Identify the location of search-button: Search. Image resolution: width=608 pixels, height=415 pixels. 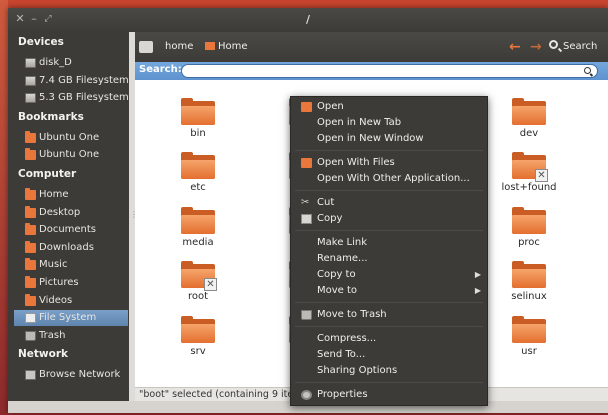
(575, 47).